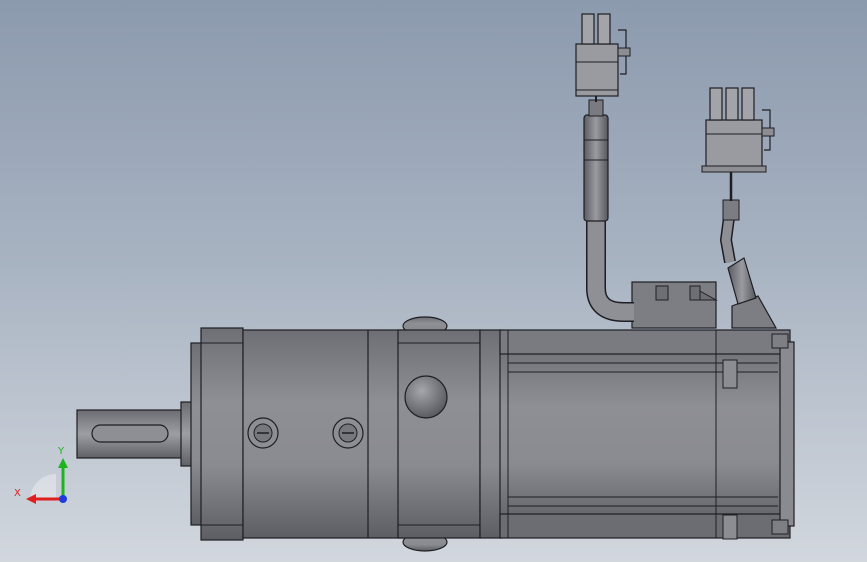 This screenshot has width=867, height=562. Describe the element at coordinates (17, 493) in the screenshot. I see `x-axis-label: X` at that location.